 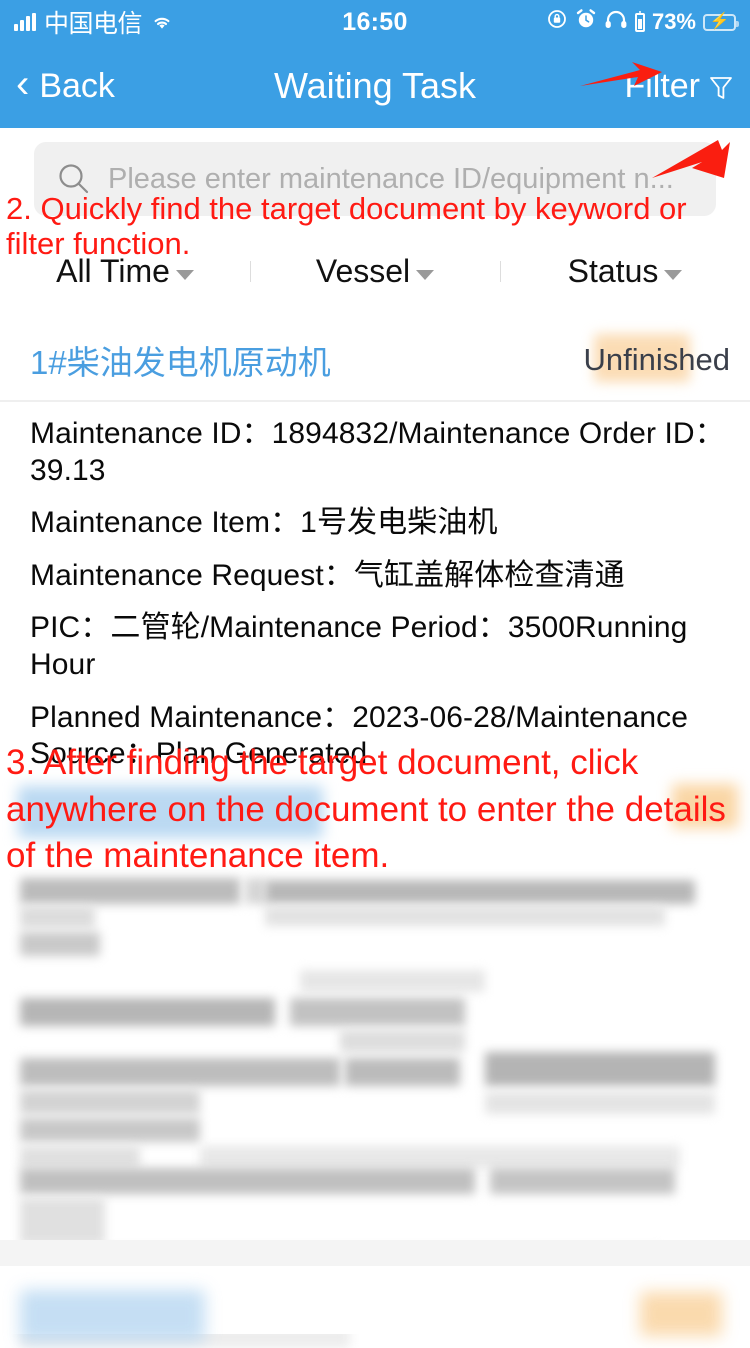 I want to click on status-badge-label: Unfinished, so click(x=656, y=359).